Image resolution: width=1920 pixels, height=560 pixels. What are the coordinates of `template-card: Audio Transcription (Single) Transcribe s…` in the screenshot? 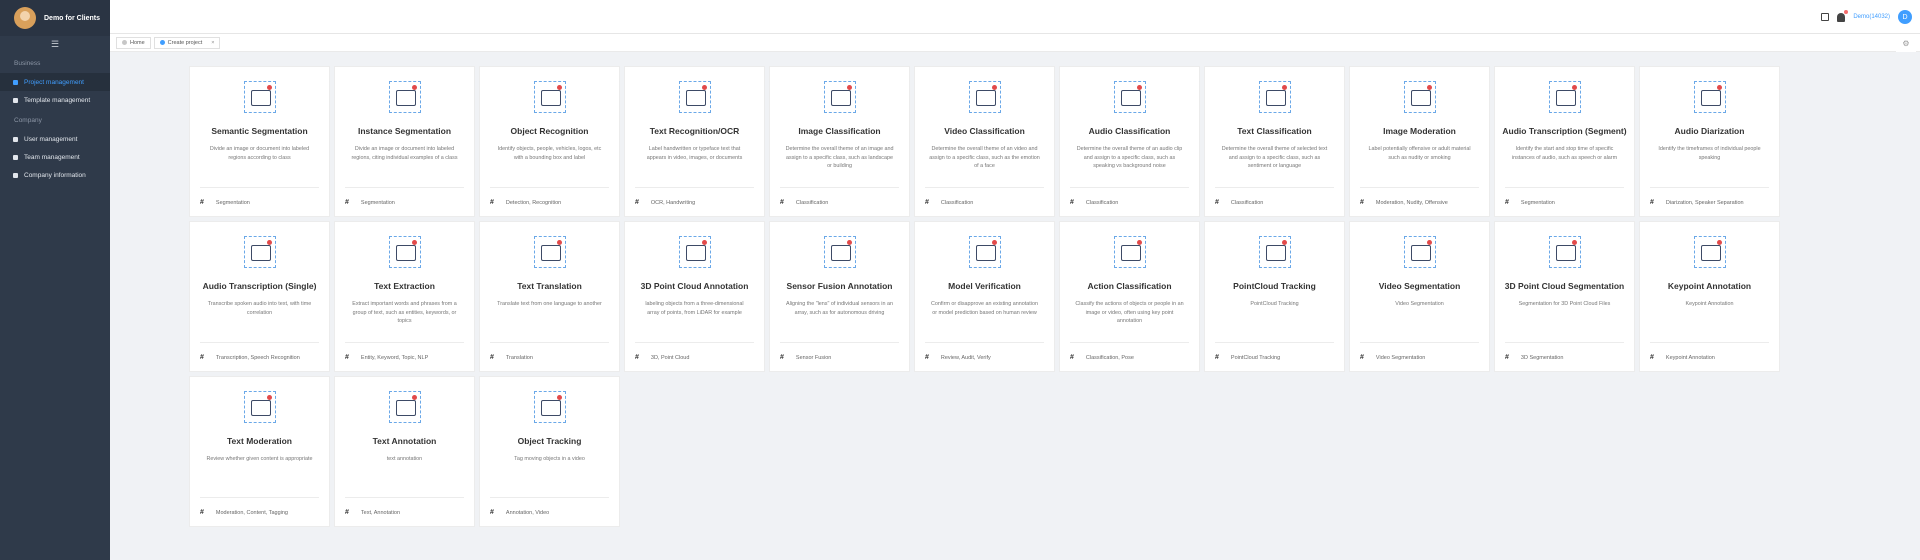 It's located at (259, 296).